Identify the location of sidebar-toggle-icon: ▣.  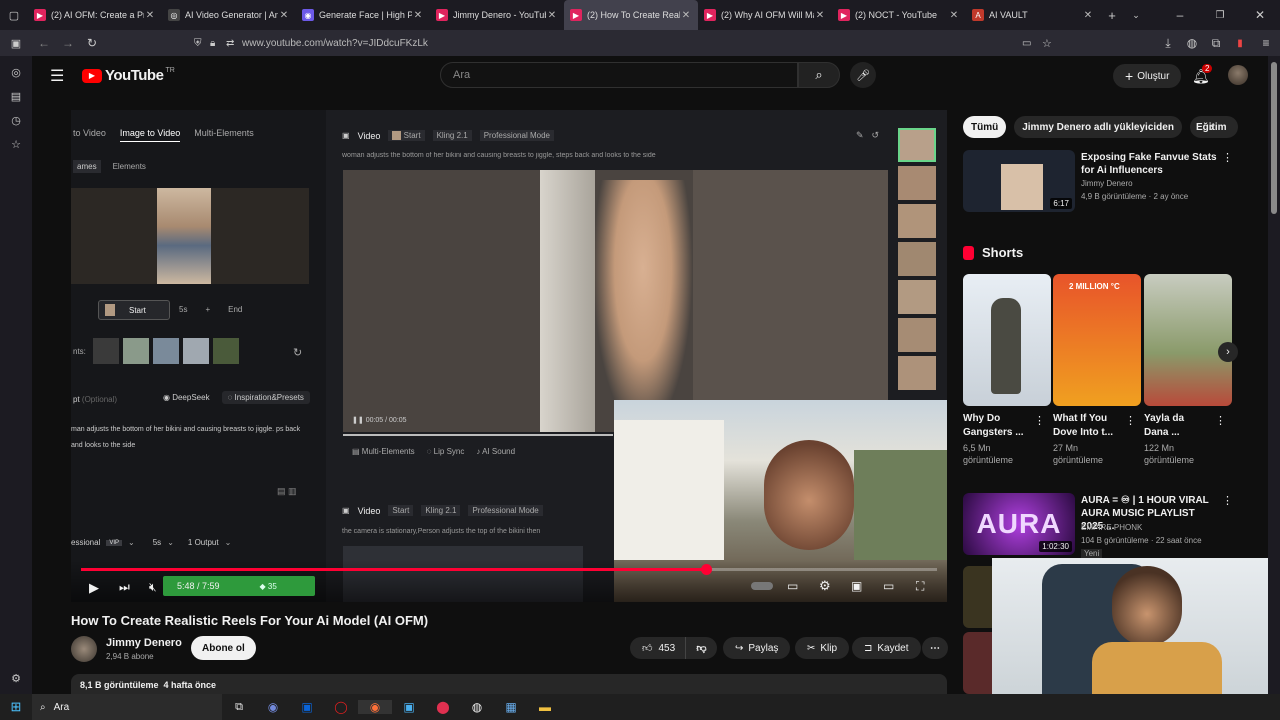
(16, 43).